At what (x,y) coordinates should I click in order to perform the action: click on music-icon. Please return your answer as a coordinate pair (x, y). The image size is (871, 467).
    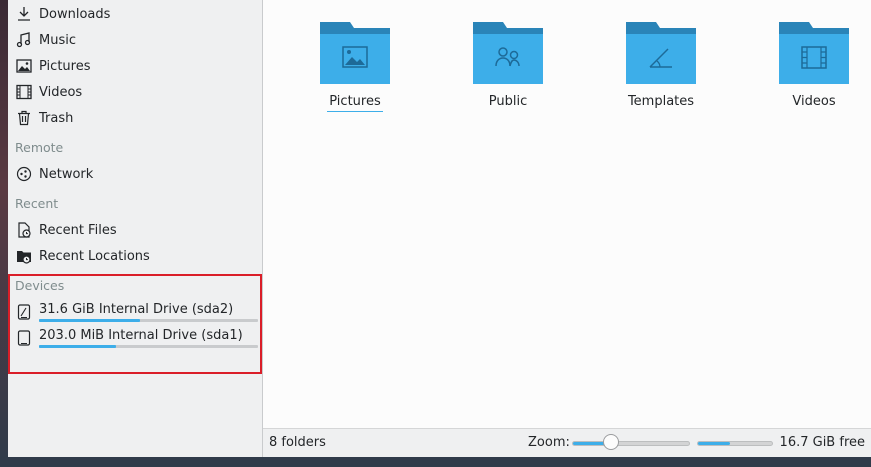
    Looking at the image, I should click on (24, 40).